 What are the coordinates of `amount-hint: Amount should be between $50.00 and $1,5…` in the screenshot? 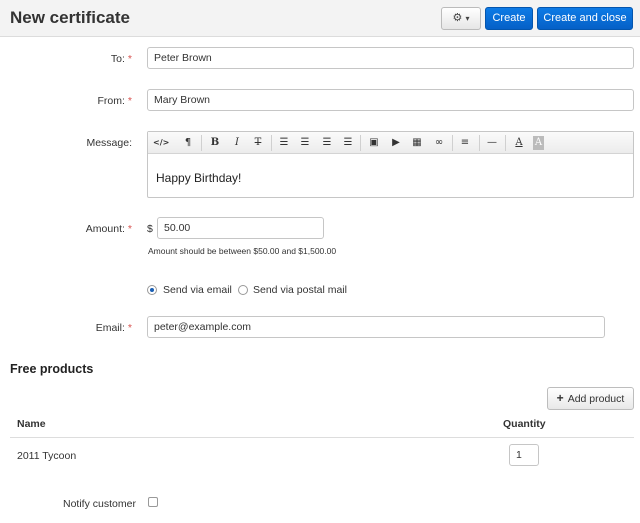 It's located at (242, 251).